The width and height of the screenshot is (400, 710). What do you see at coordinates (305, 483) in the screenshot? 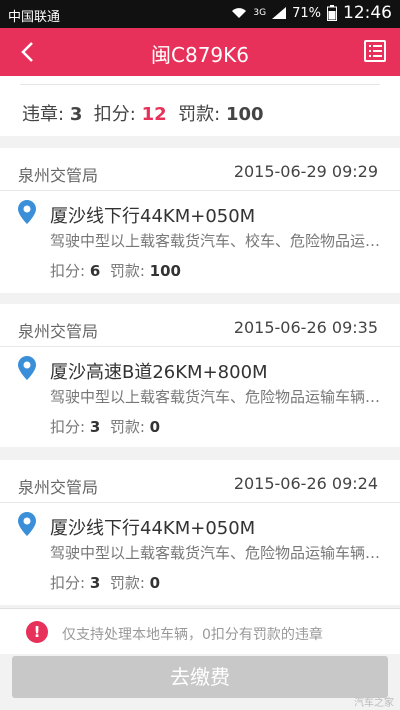
I see `violation-datetime: 2015-06-26 09:24` at bounding box center [305, 483].